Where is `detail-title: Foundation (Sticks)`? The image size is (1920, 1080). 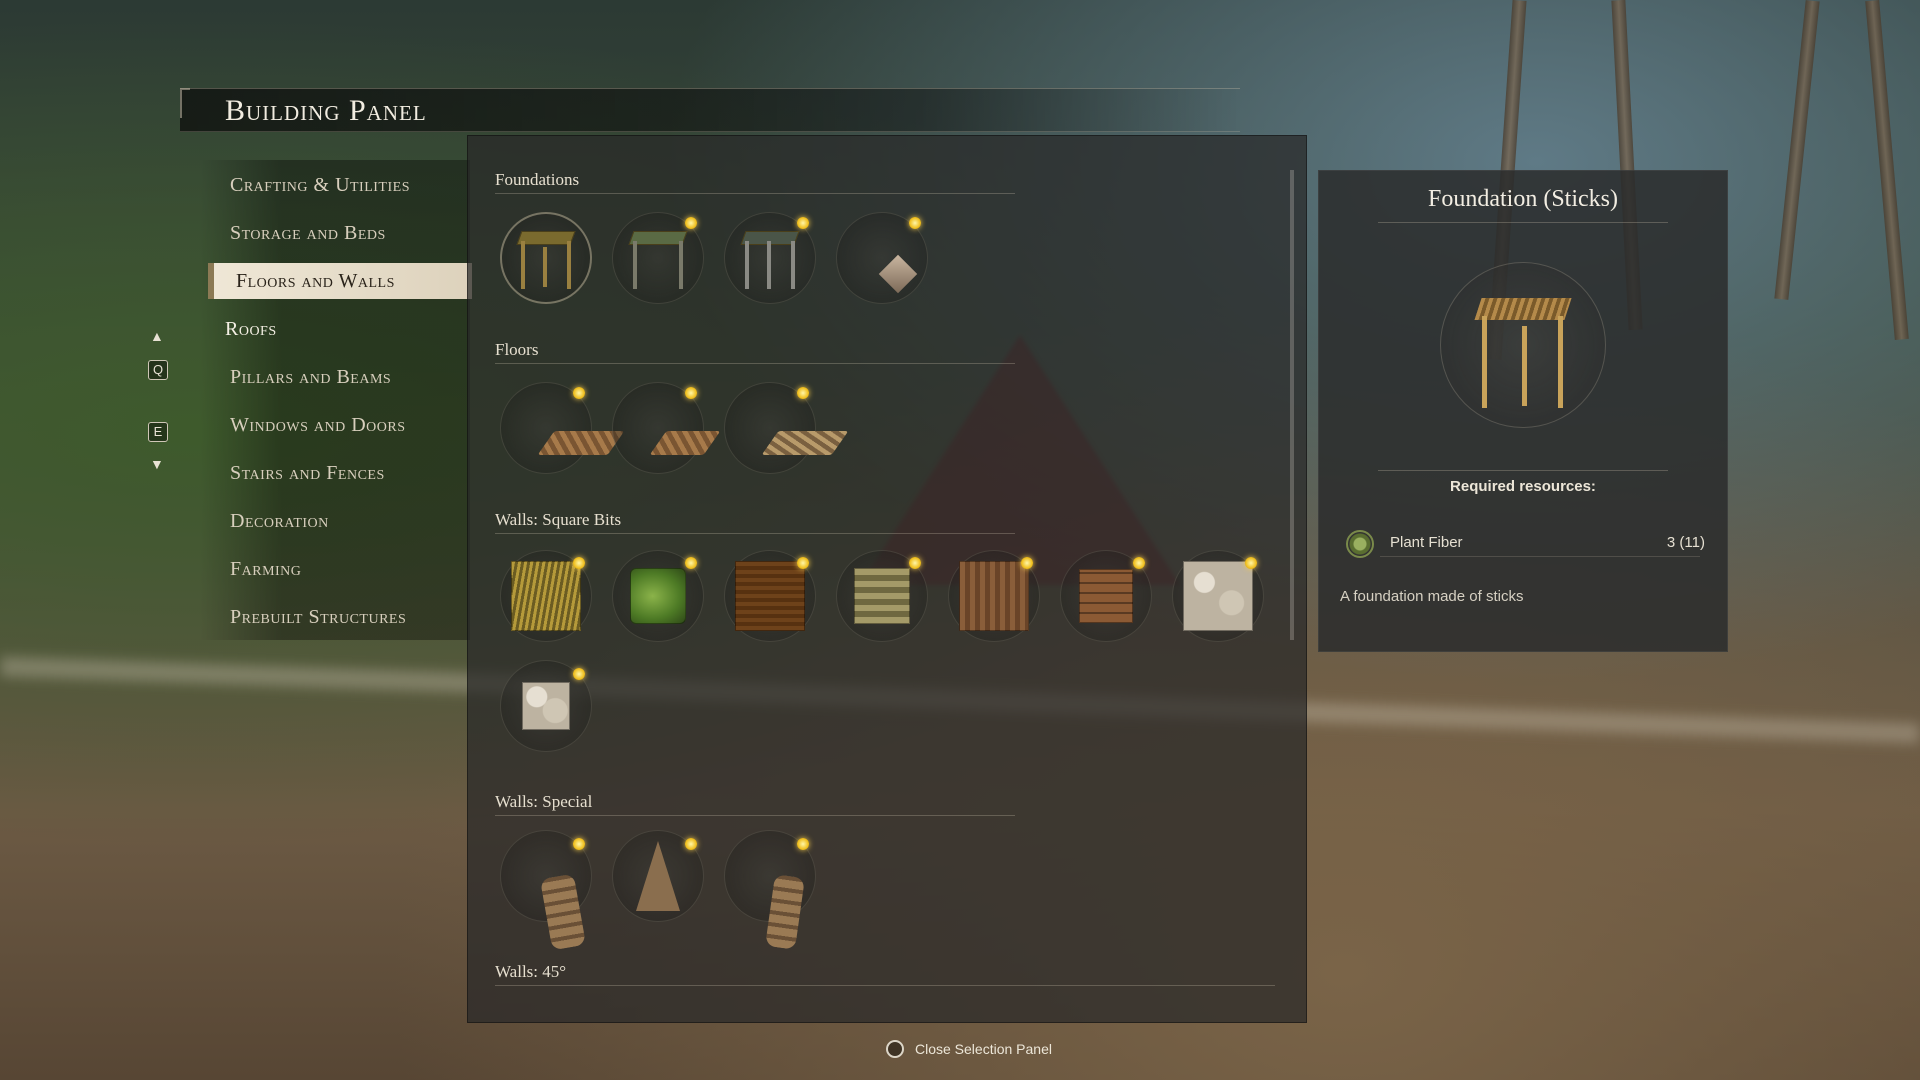
detail-title: Foundation (Sticks) is located at coordinates (1523, 199).